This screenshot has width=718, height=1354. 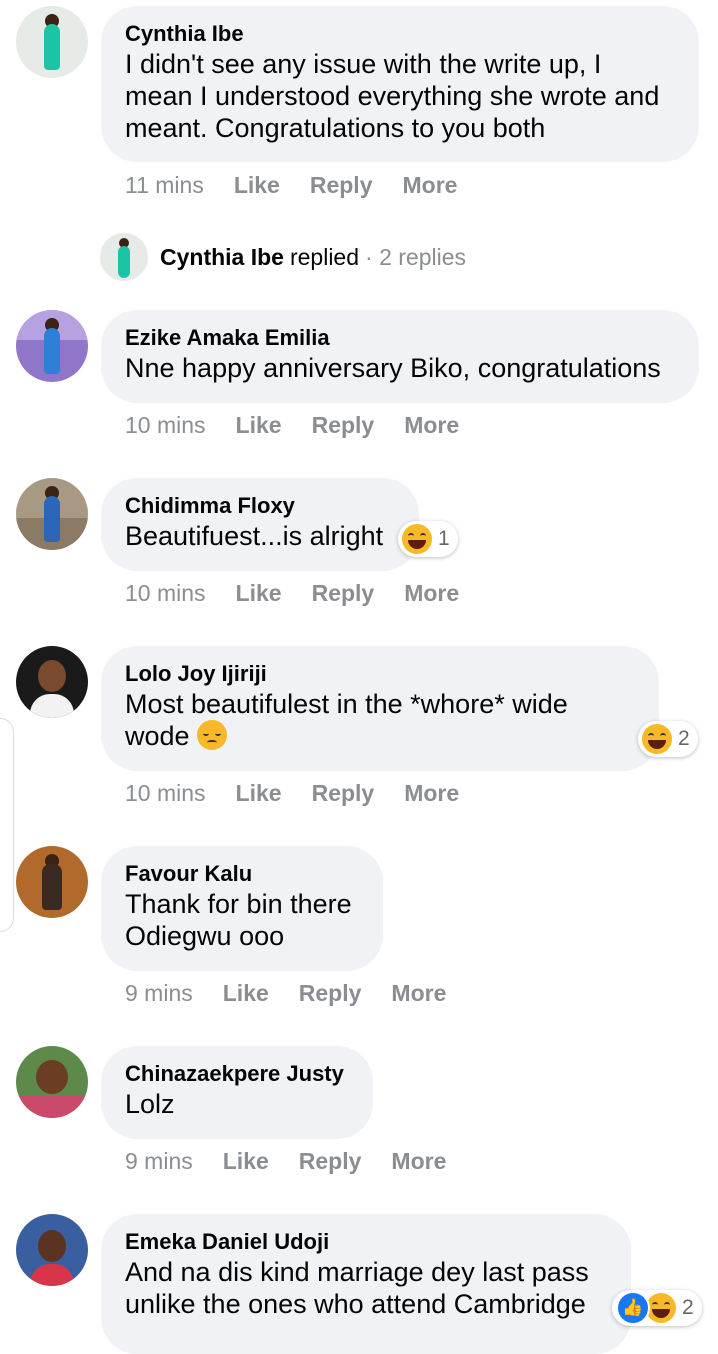 I want to click on reaction-summary: 2, so click(x=668, y=739).